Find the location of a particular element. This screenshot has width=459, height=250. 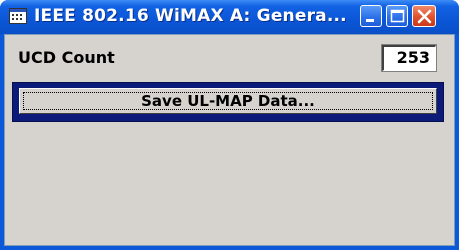

app-window-icon is located at coordinates (18, 16).